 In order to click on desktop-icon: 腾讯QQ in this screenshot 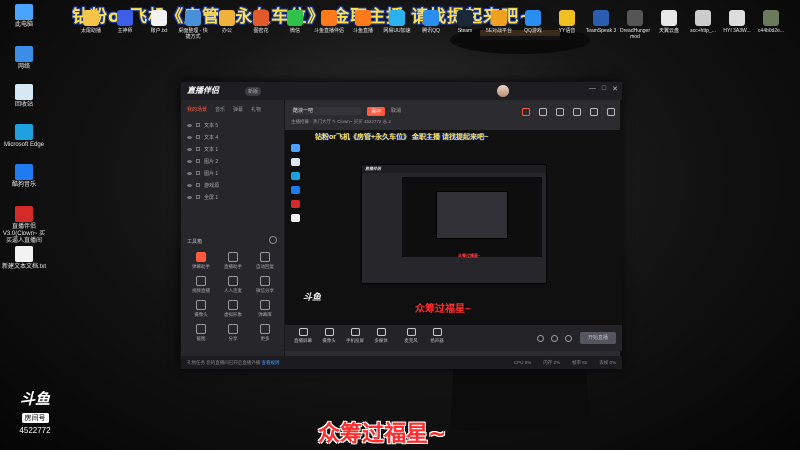, I will do `click(431, 22)`.